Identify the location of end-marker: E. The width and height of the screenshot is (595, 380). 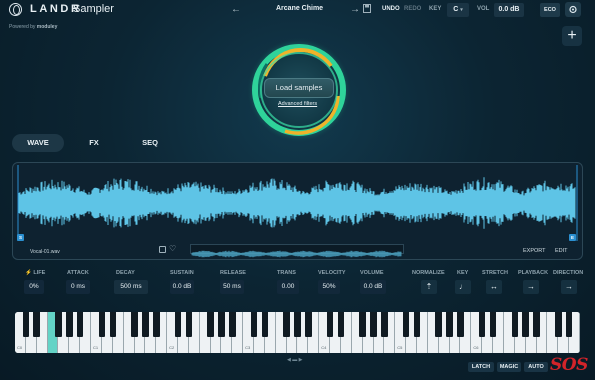
(572, 237).